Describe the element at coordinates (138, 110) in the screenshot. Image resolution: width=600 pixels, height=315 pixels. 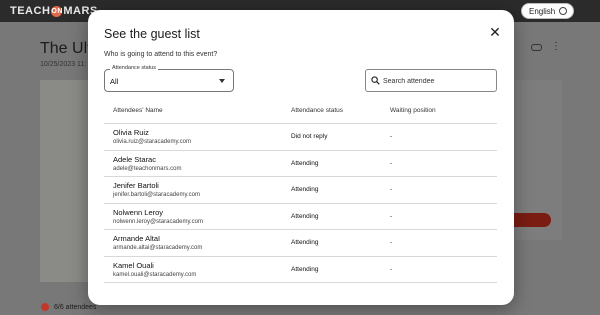
I see `column-header-name: Attendees' Name` at that location.